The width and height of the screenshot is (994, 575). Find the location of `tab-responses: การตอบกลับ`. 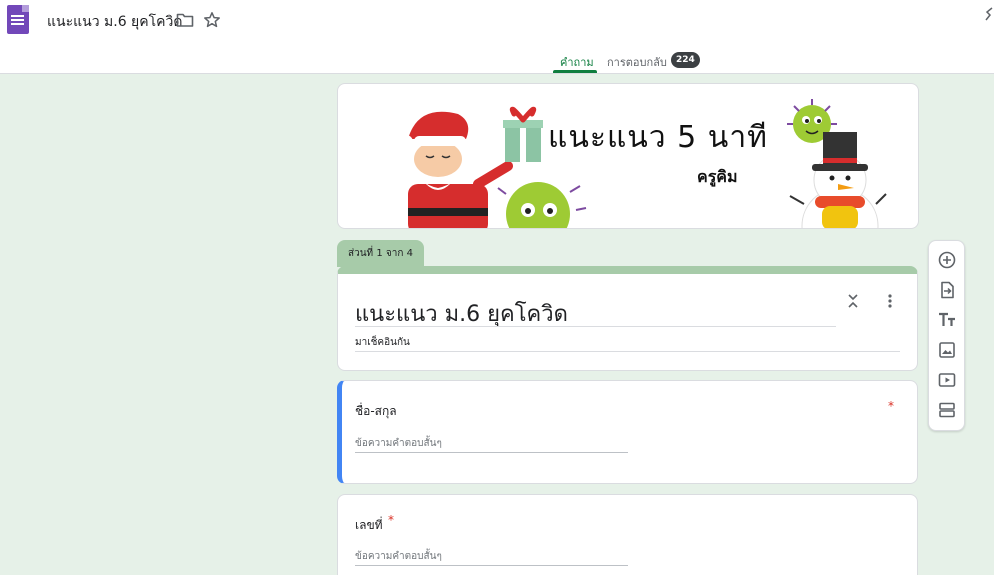

tab-responses: การตอบกลับ is located at coordinates (637, 62).